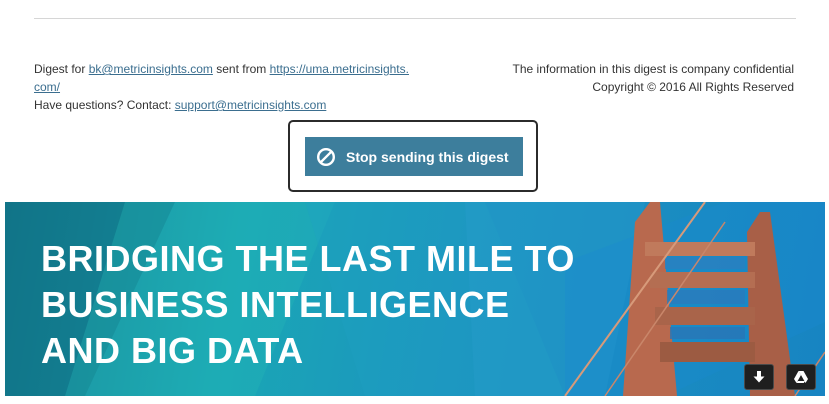  Describe the element at coordinates (151, 69) in the screenshot. I see `recipient-email-link: bk@metricinsights.com` at that location.